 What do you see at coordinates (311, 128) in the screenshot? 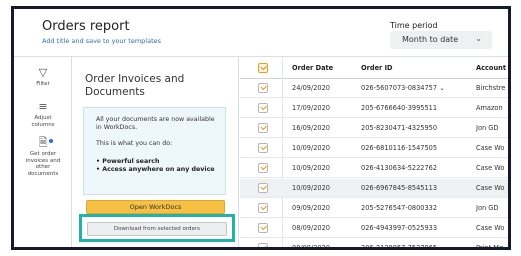
I see `order-date: 16/09/2020` at bounding box center [311, 128].